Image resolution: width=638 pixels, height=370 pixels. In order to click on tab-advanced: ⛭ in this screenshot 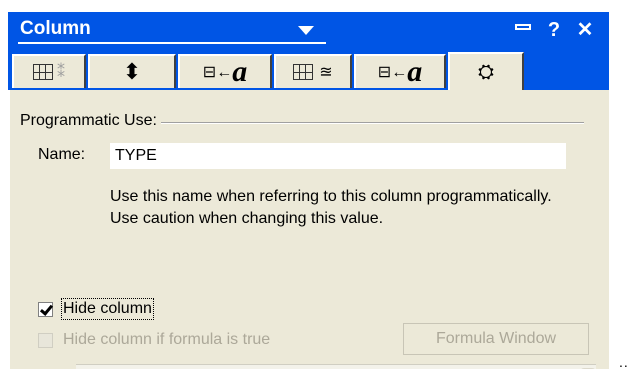, I will do `click(486, 71)`.